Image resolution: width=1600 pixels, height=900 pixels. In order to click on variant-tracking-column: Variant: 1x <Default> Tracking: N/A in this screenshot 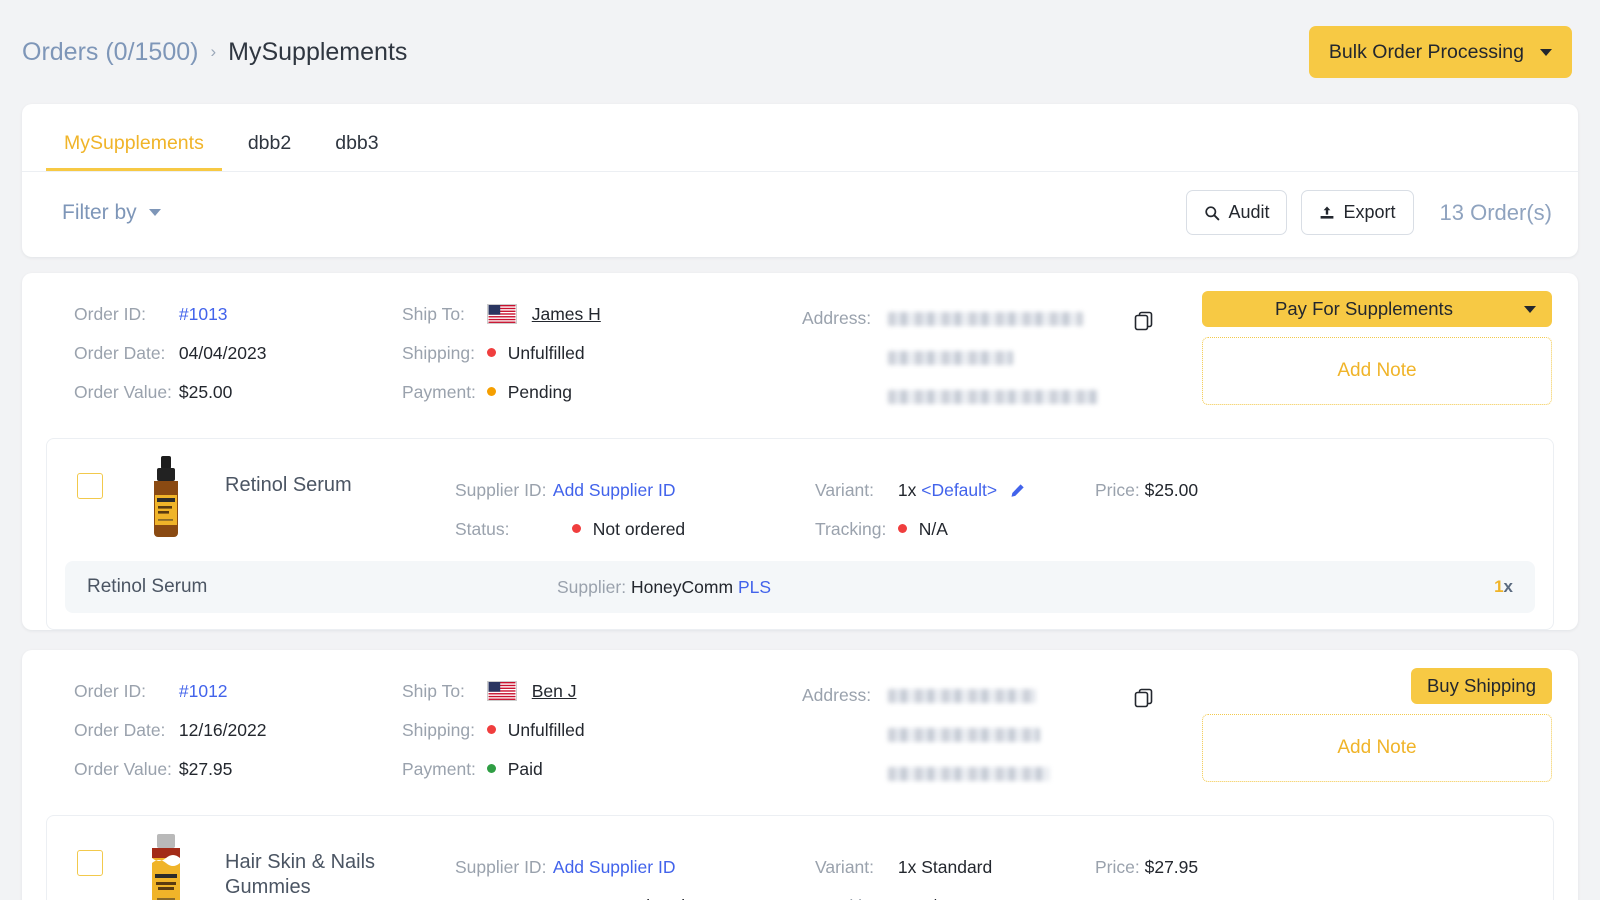, I will do `click(955, 510)`.